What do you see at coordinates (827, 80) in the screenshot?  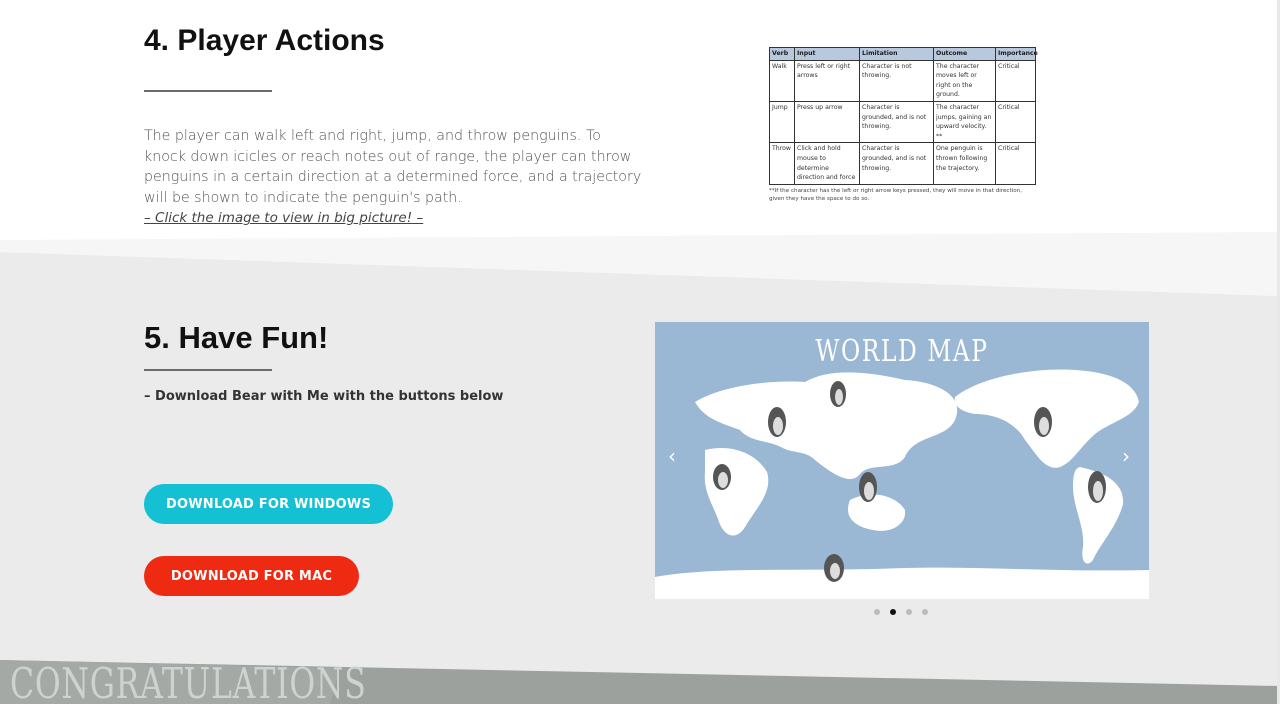 I see `table-cell: Press left or right arrows` at bounding box center [827, 80].